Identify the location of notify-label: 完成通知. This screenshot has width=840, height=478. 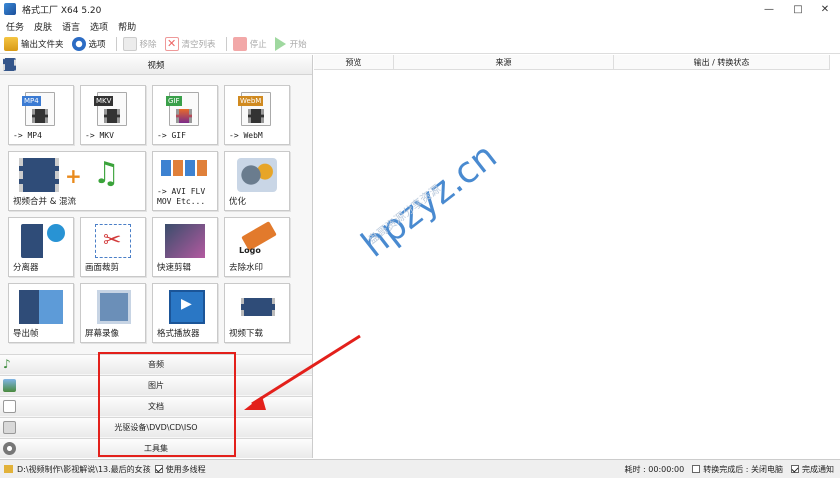
(818, 469).